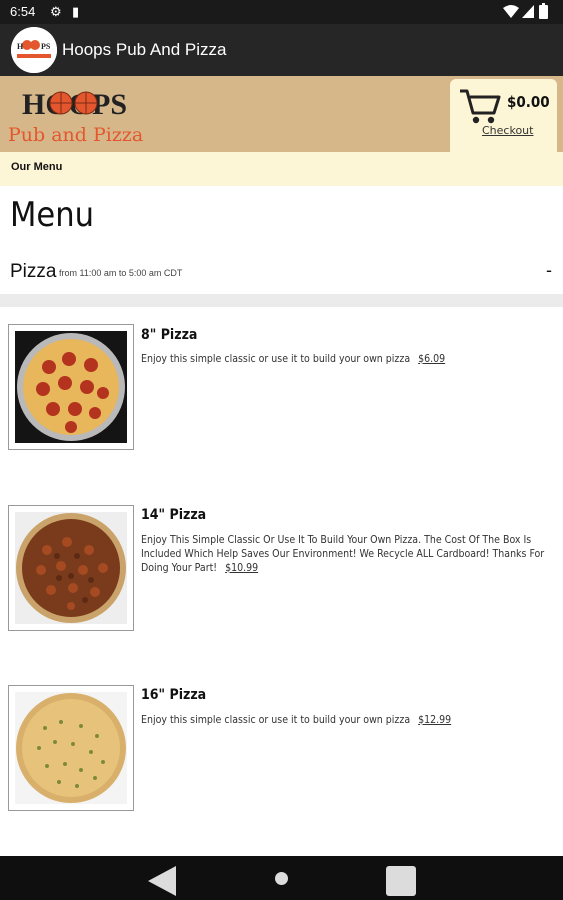 This screenshot has width=563, height=900. I want to click on brand-line1: HOOPS, so click(74, 104).